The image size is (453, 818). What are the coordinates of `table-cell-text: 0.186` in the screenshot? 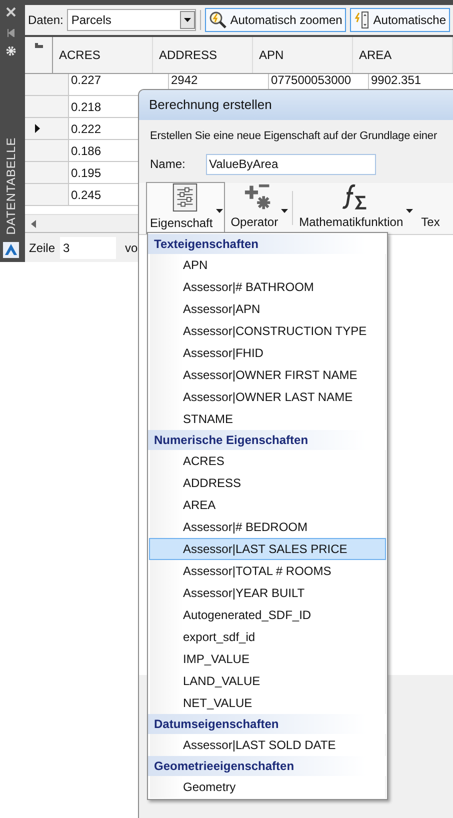 It's located at (86, 151).